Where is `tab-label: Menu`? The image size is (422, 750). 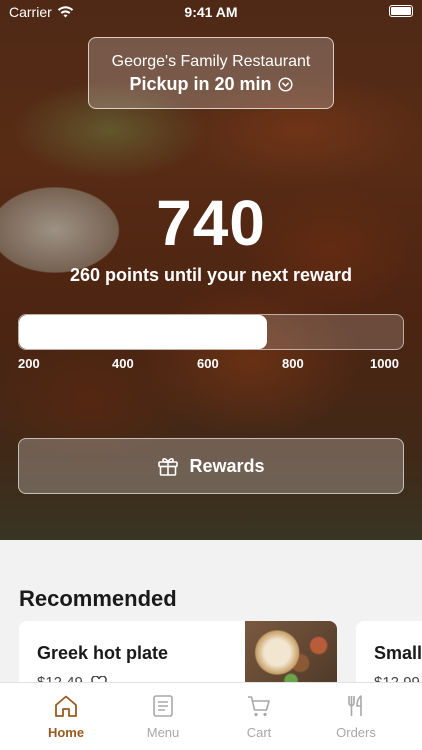
tab-label: Menu is located at coordinates (163, 732).